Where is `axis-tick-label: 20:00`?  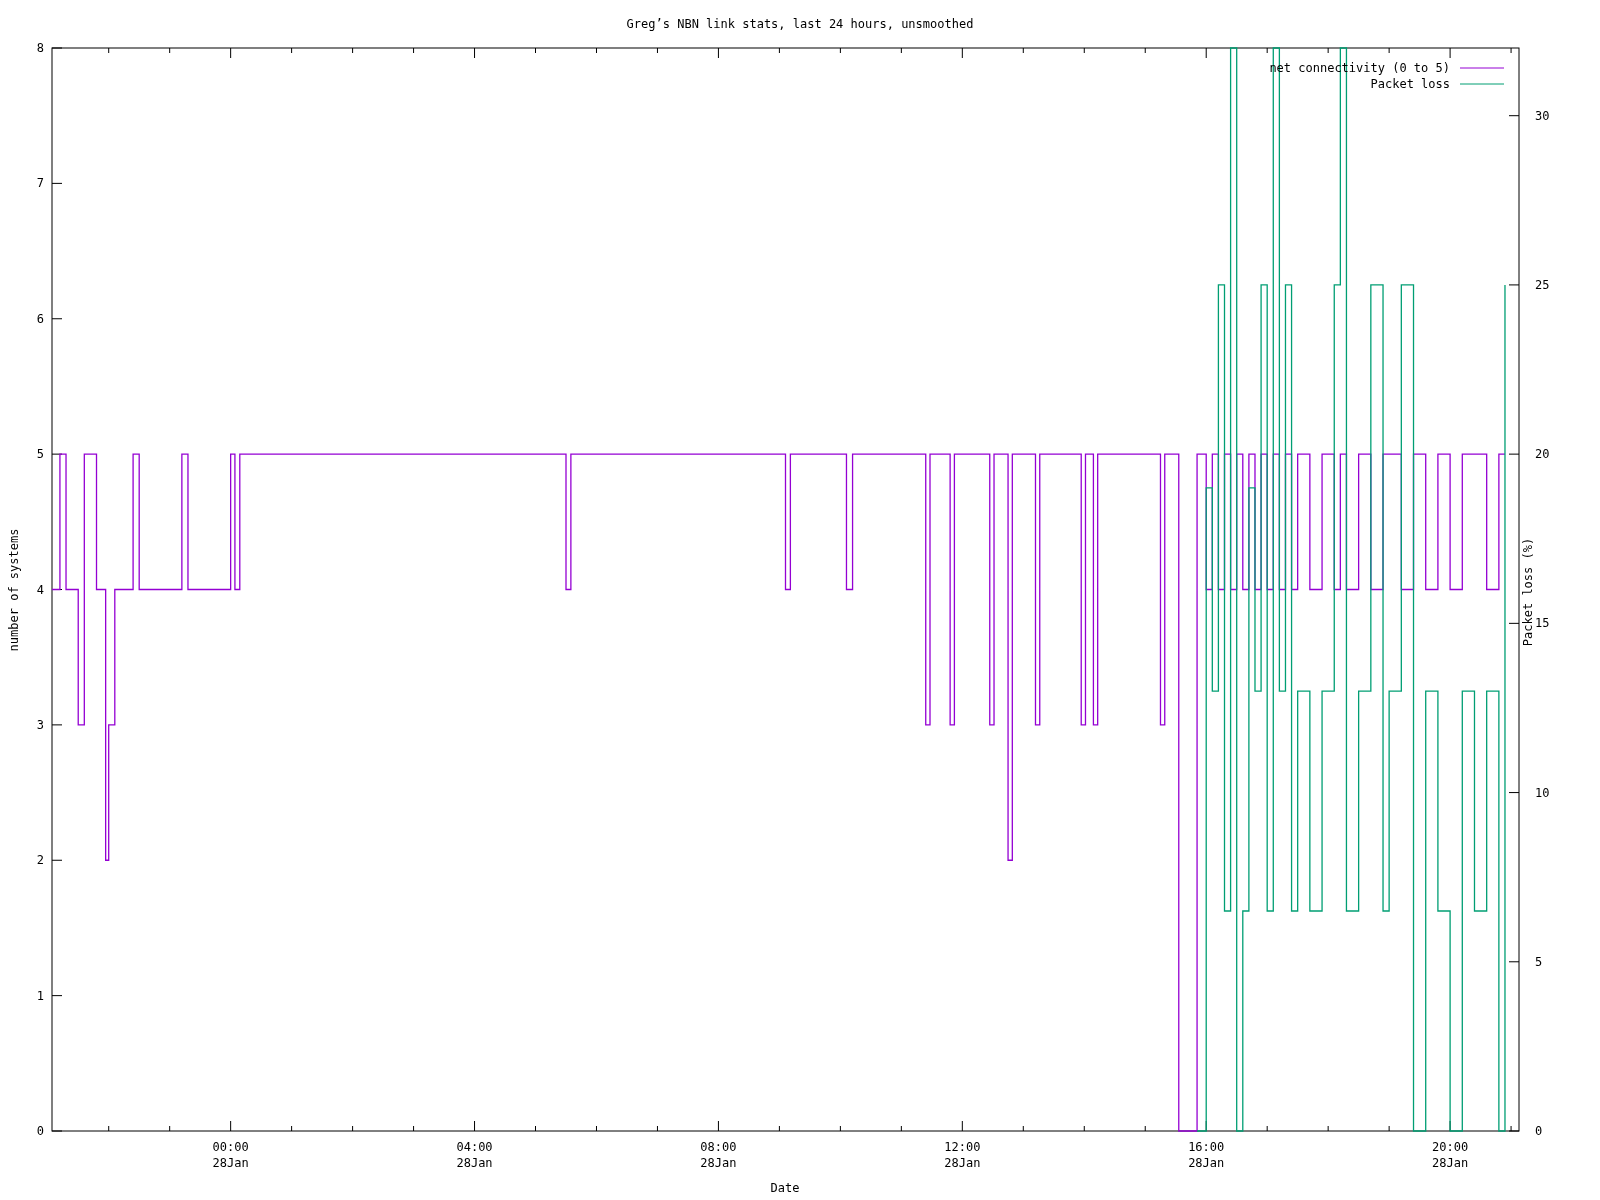
axis-tick-label: 20:00 is located at coordinates (1450, 1147).